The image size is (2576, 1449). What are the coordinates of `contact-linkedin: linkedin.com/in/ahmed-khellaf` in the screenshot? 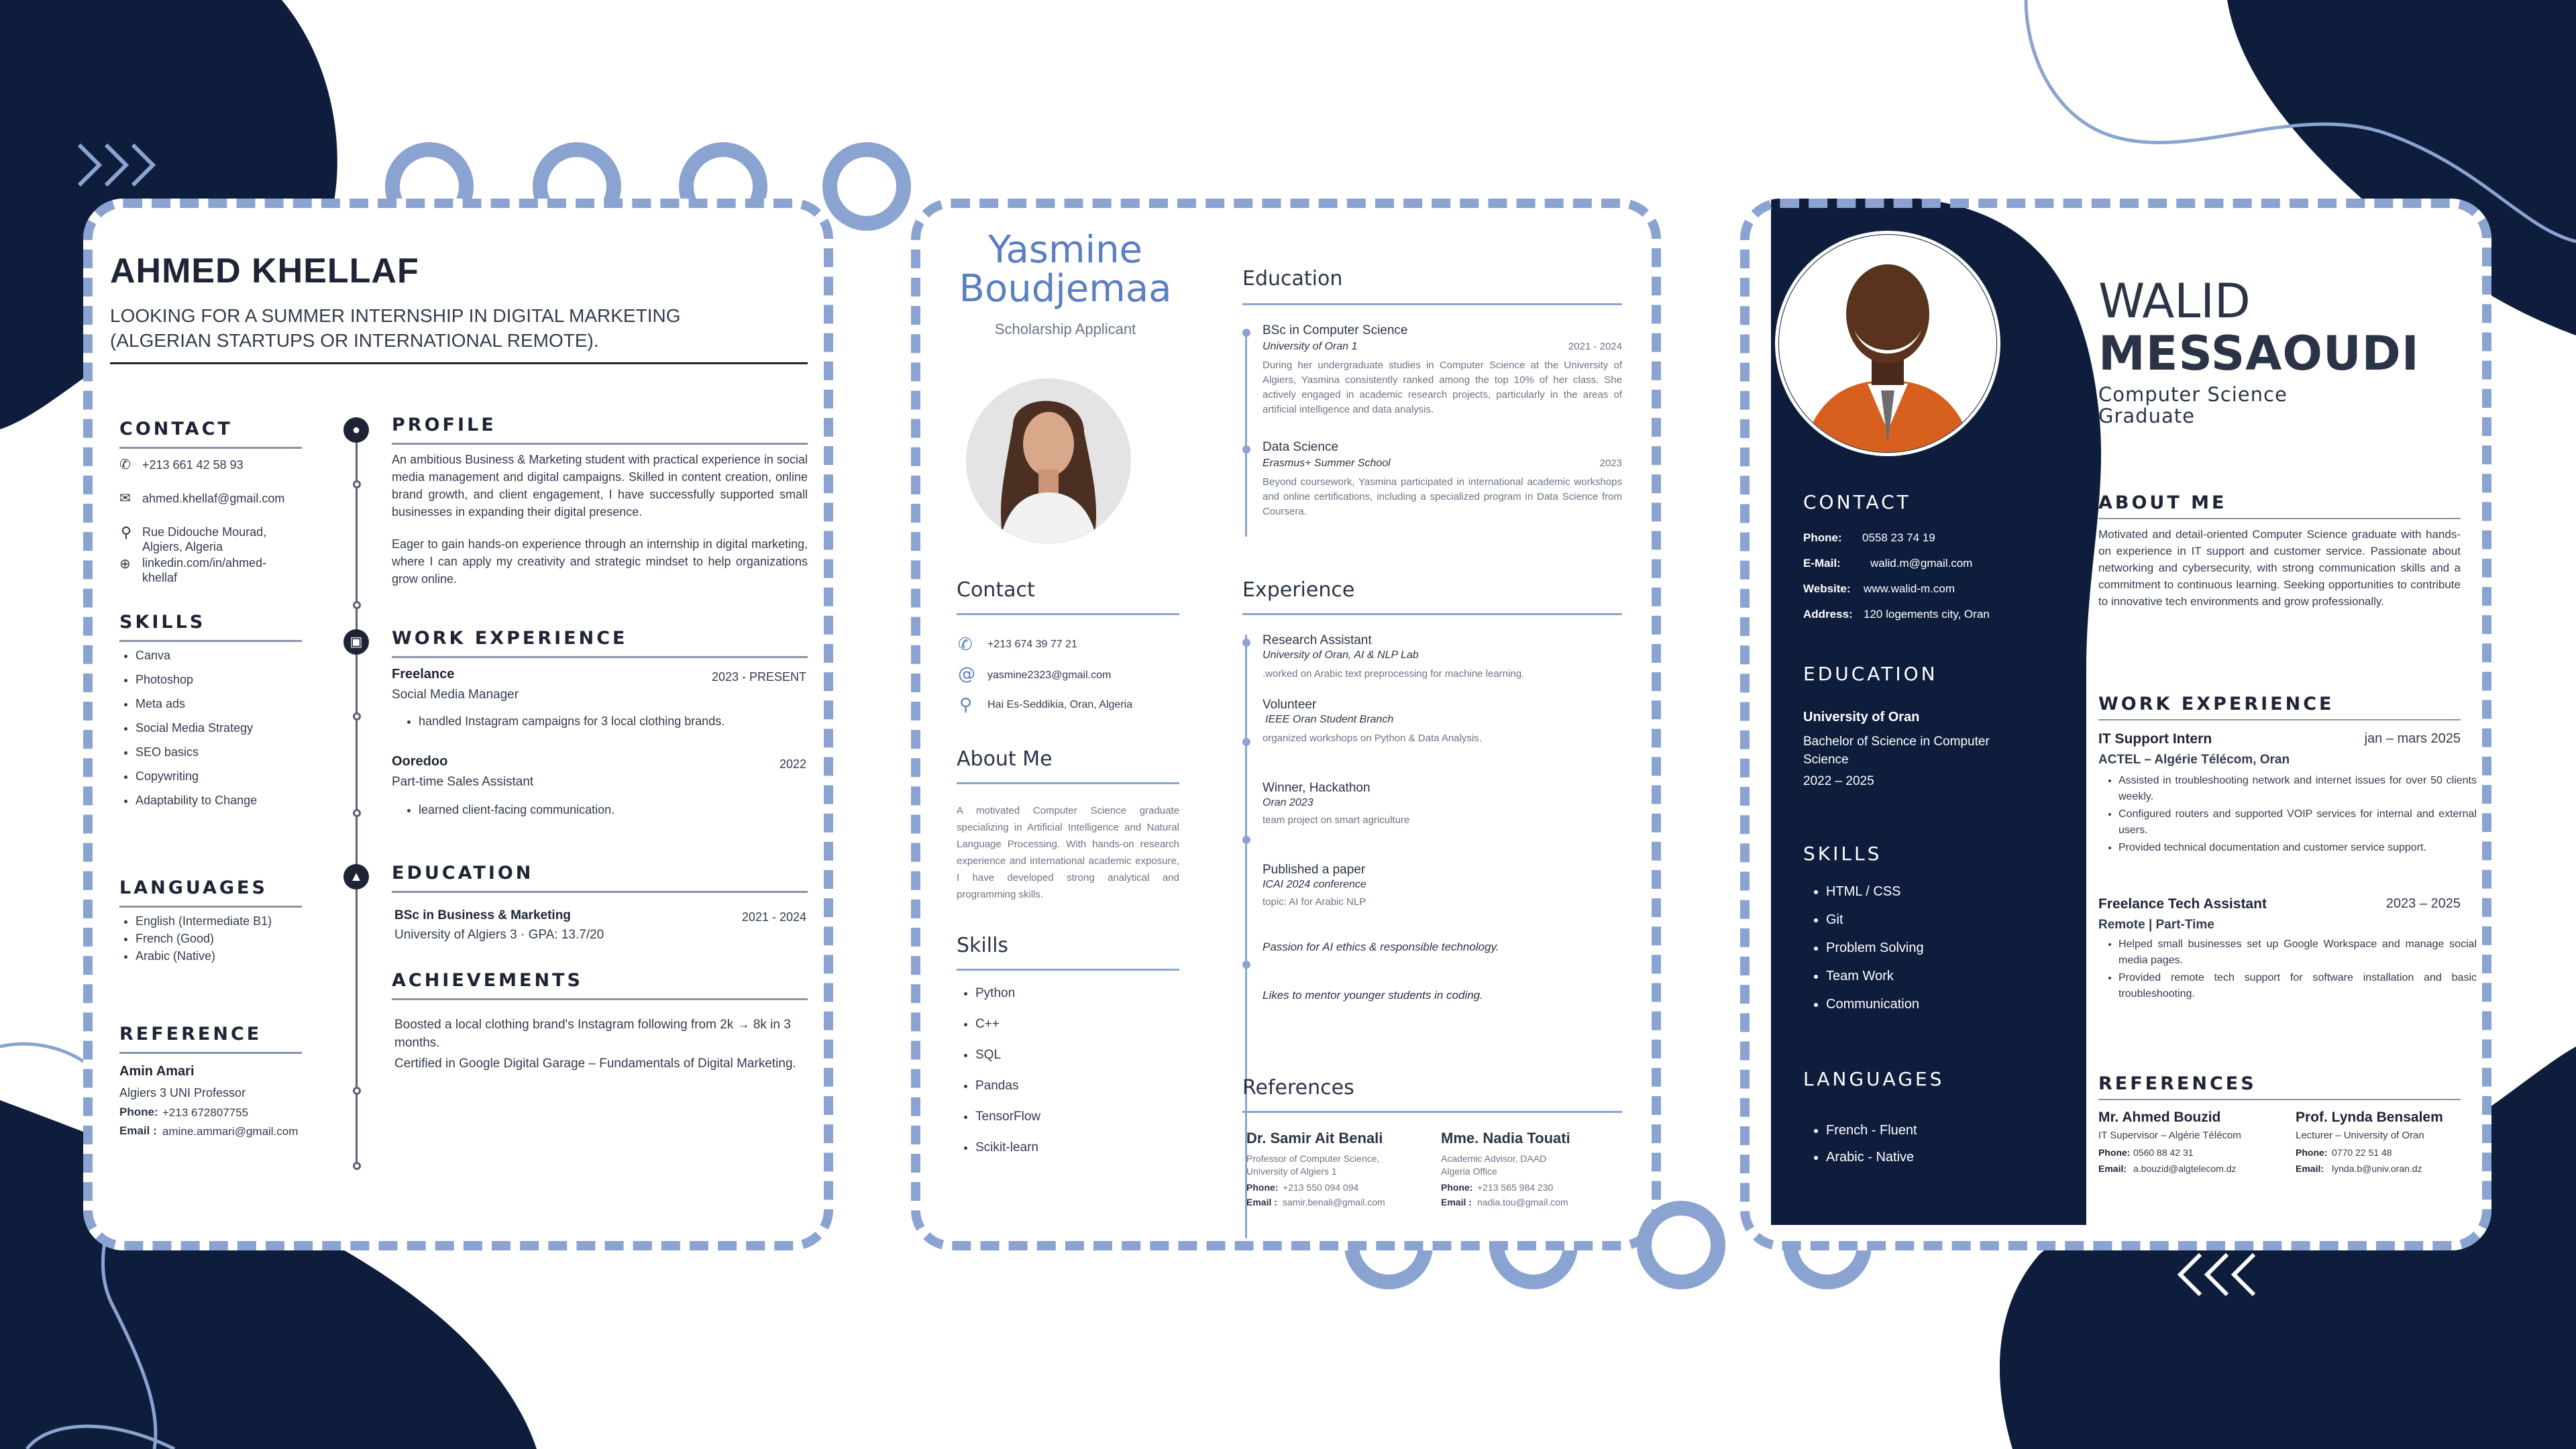 It's located at (216, 570).